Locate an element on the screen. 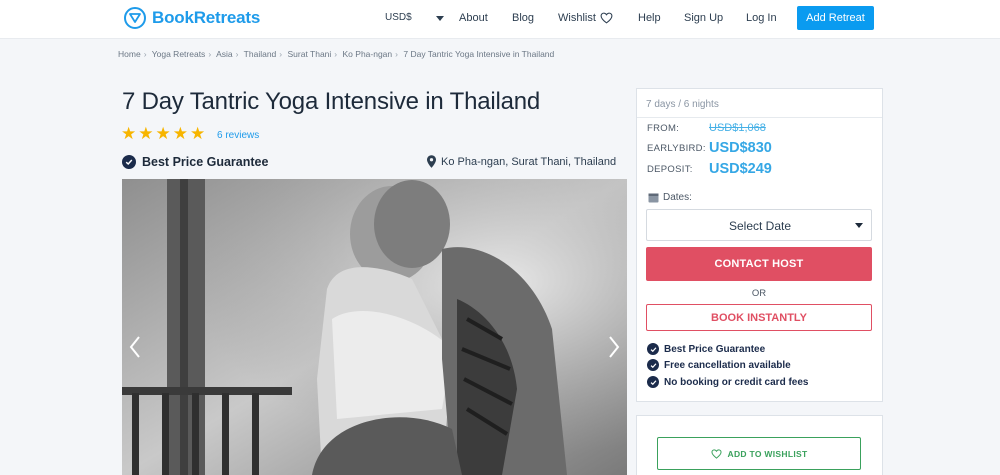  breadcrumb-item: Asia is located at coordinates (224, 54).